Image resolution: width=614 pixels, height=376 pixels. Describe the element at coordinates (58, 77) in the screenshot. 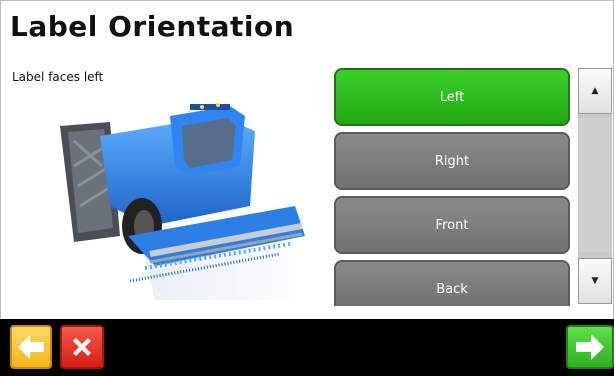

I see `orientation-description: Label faces left` at that location.